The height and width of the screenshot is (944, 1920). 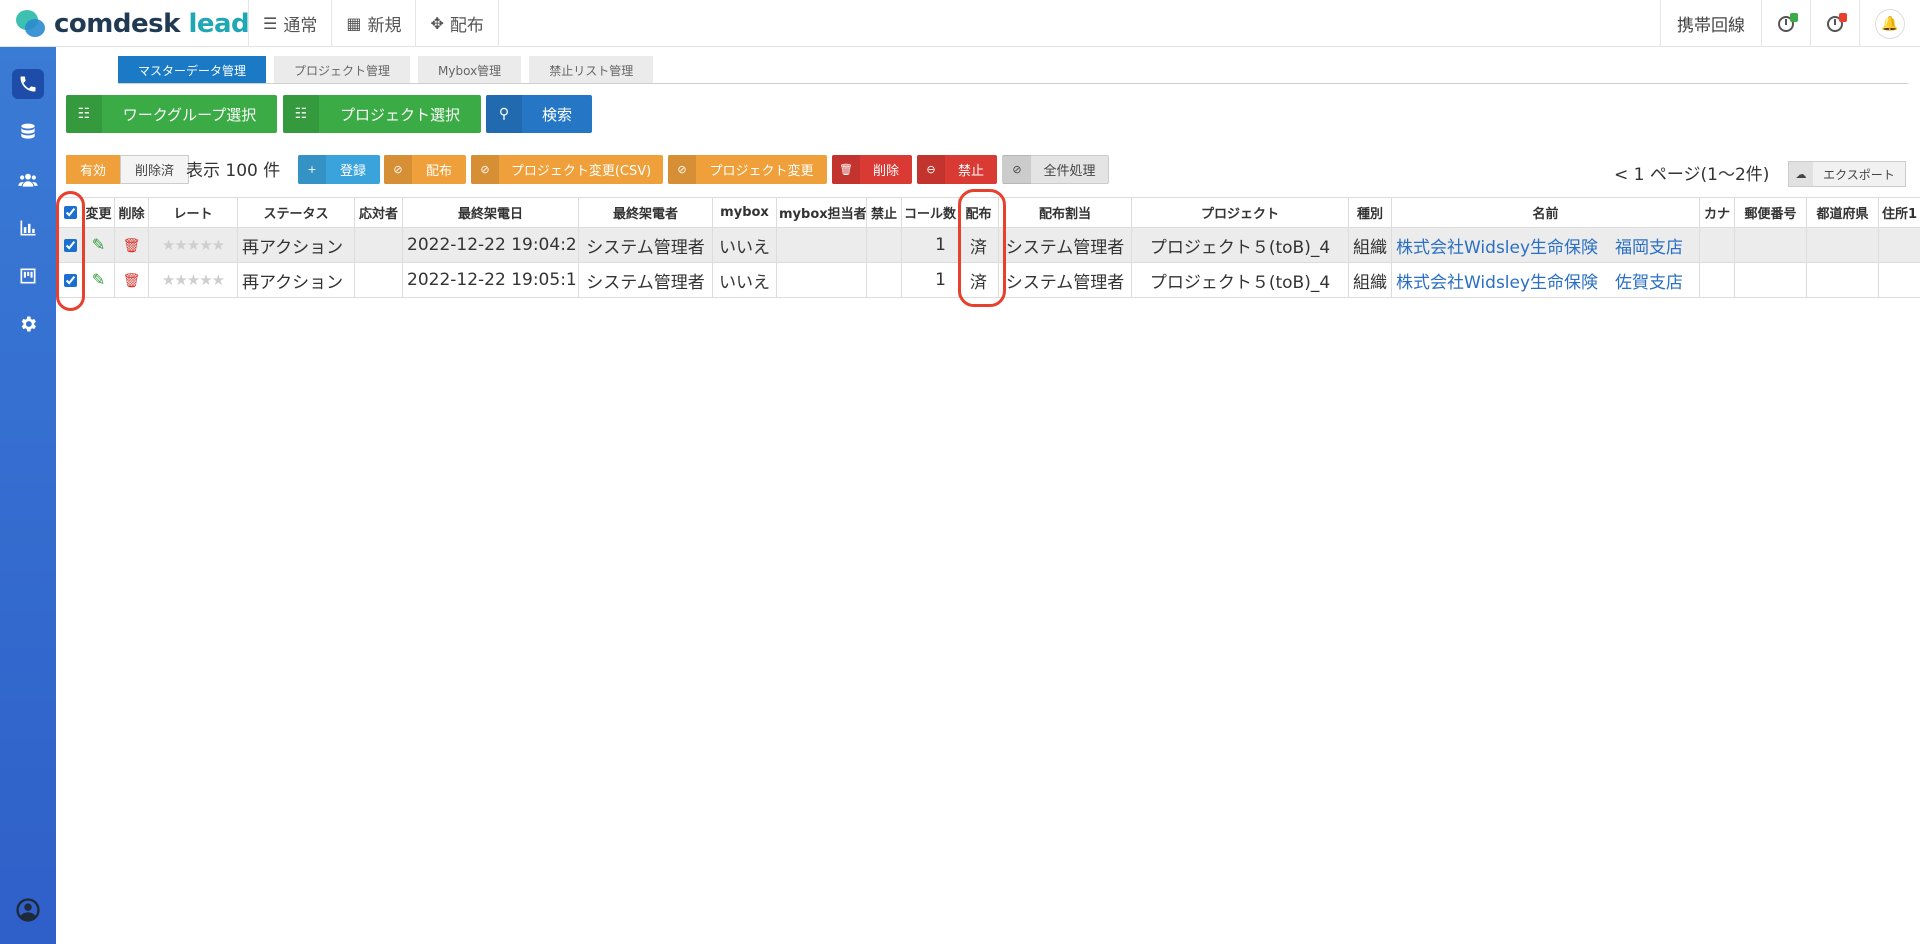 What do you see at coordinates (884, 245) in the screenshot?
I see `prohibit-cell` at bounding box center [884, 245].